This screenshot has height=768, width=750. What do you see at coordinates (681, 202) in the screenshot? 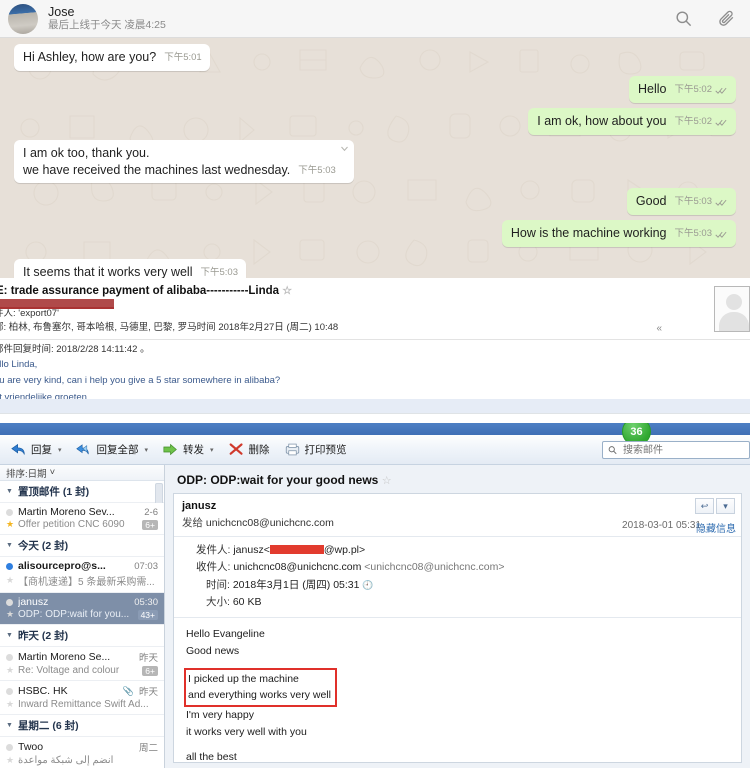
I see `message-bubble-outgoing: Good 下午5:03` at bounding box center [681, 202].